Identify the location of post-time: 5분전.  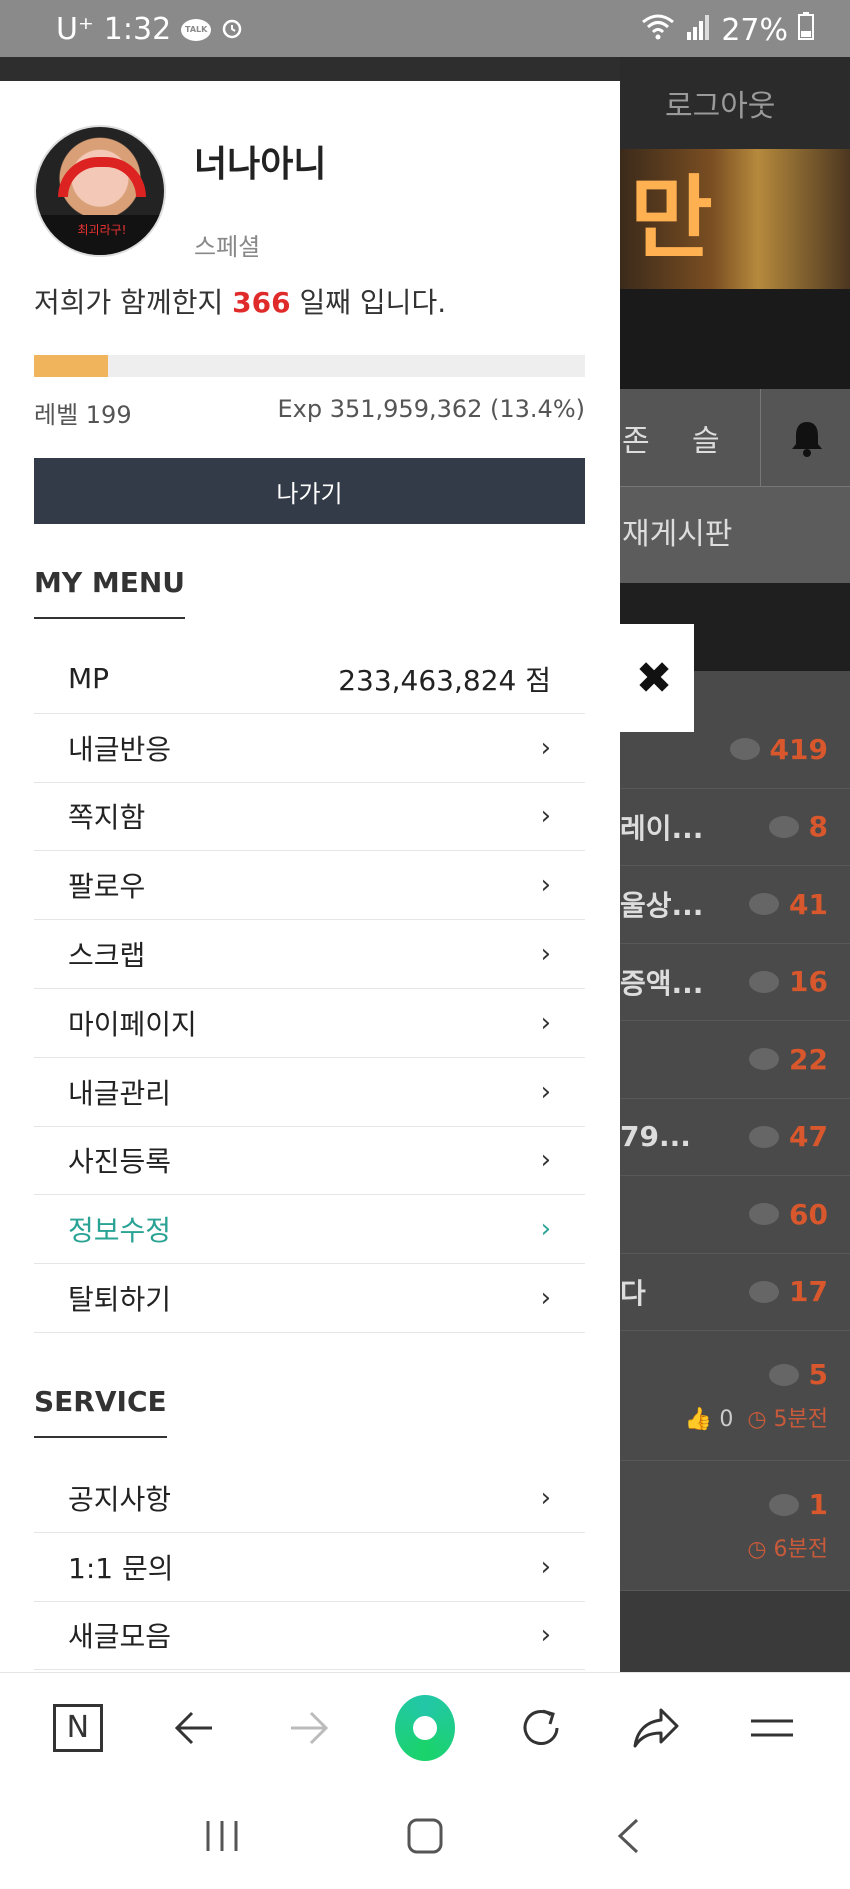
(800, 1419).